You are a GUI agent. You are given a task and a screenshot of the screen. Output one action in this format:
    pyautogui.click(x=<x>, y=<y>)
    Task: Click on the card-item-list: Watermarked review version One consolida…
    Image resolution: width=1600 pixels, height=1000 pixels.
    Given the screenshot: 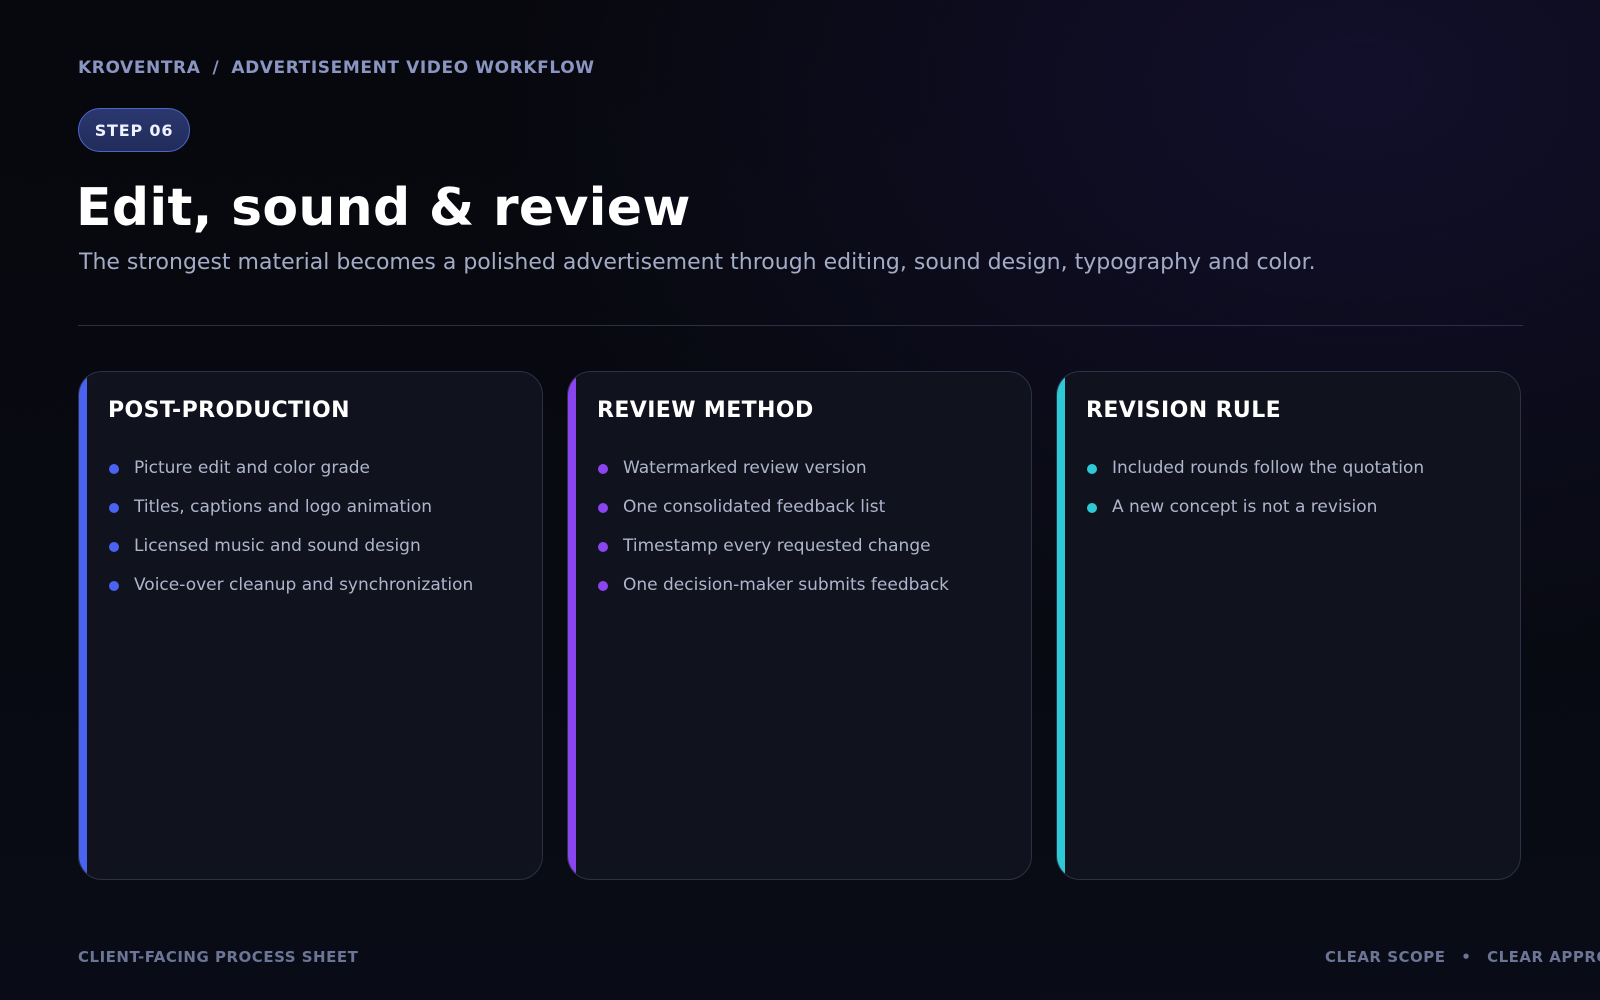 What is the action you would take?
    pyautogui.click(x=773, y=526)
    